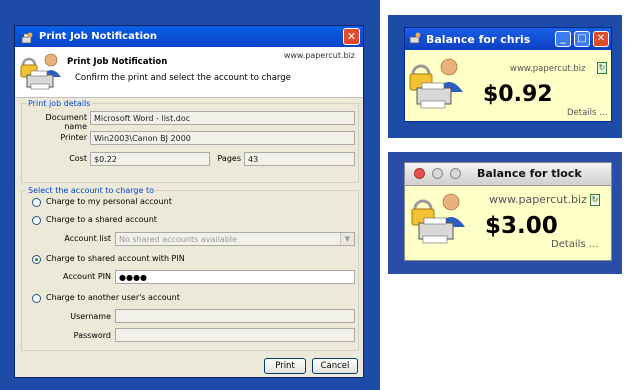 The width and height of the screenshot is (626, 390). What do you see at coordinates (92, 335) in the screenshot?
I see `password-label: Password` at bounding box center [92, 335].